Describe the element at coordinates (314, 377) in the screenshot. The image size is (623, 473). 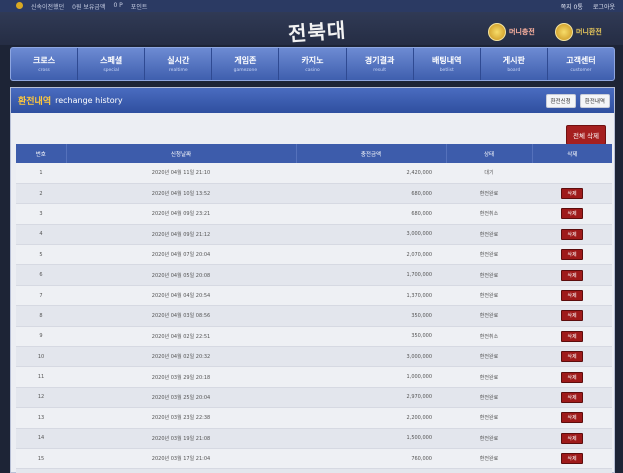
I see `table-row: 11 2020년 03월 29일 20:18 1,000,000 환전완료 삭제` at that location.